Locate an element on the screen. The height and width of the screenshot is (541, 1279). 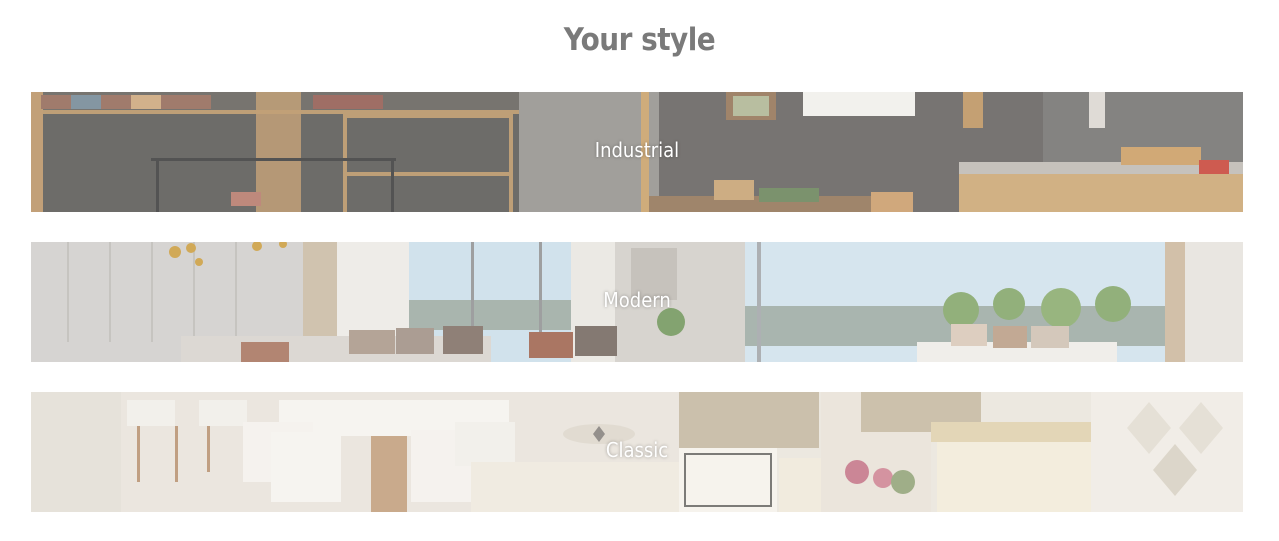
page-title: Your style is located at coordinates (639, 40).